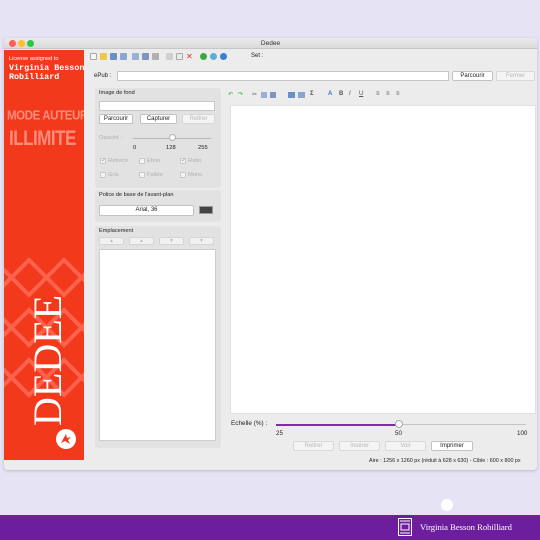 The image size is (540, 540). Describe the element at coordinates (223, 56) in the screenshot. I see `info-icon` at that location.